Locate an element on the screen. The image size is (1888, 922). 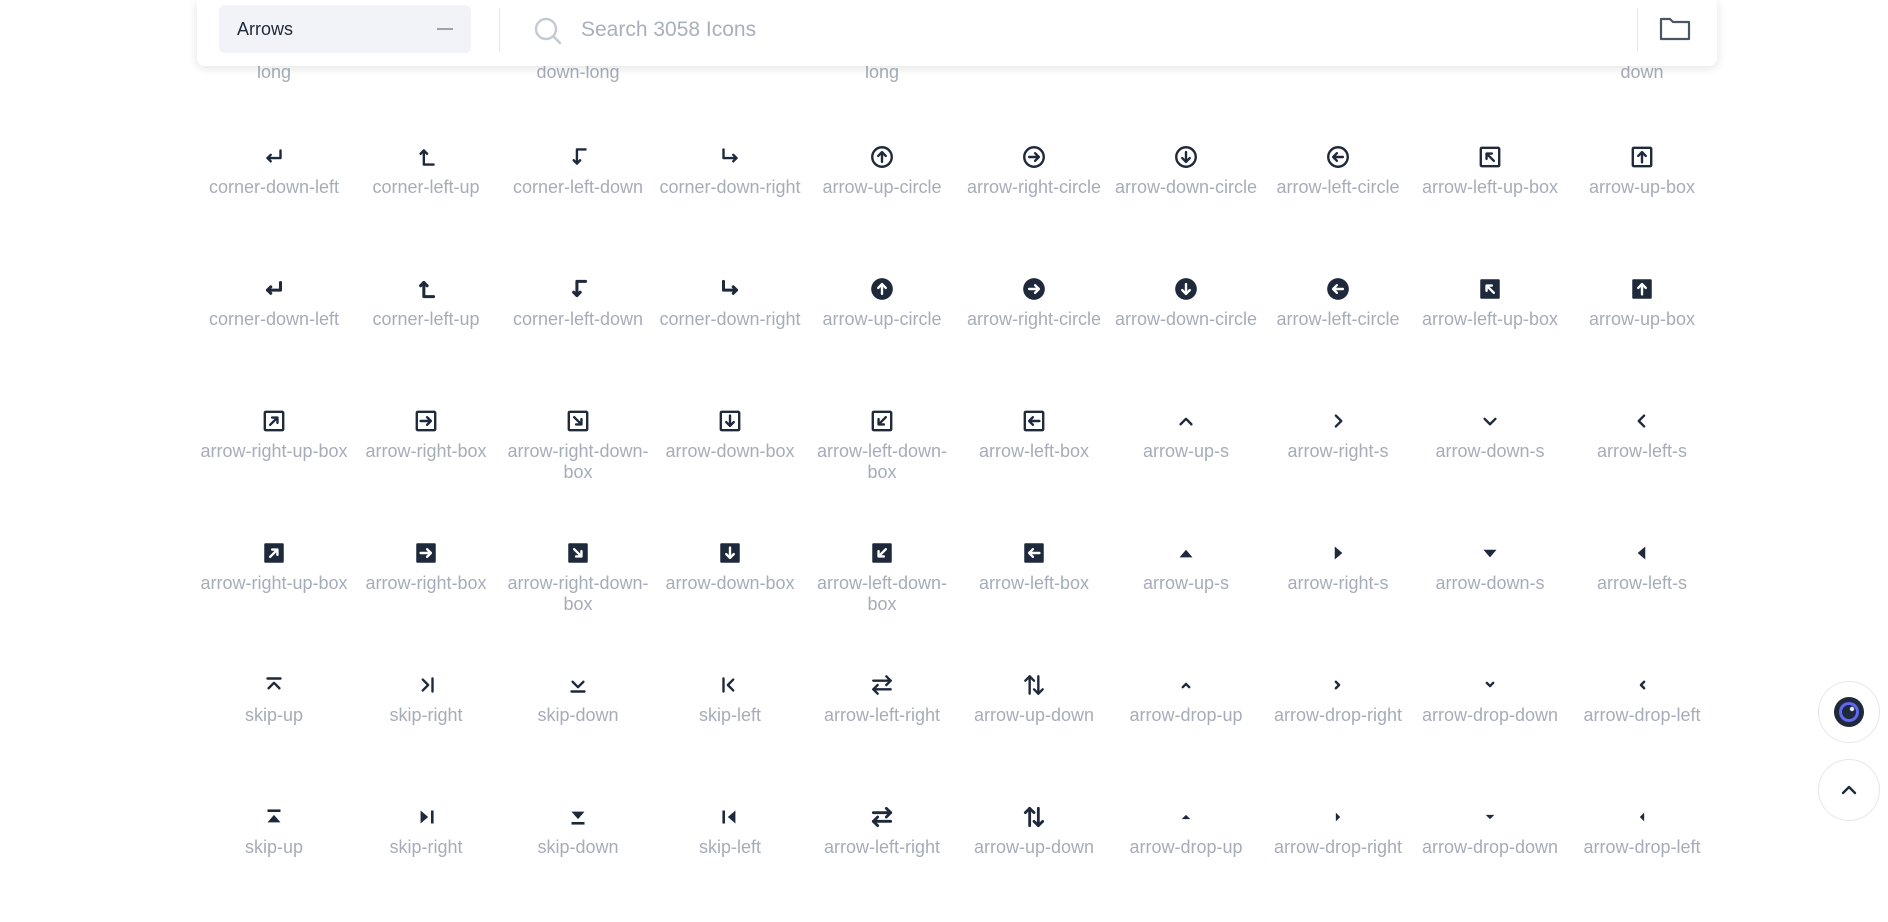
icon-label: arrow-up-box is located at coordinates (1642, 319).